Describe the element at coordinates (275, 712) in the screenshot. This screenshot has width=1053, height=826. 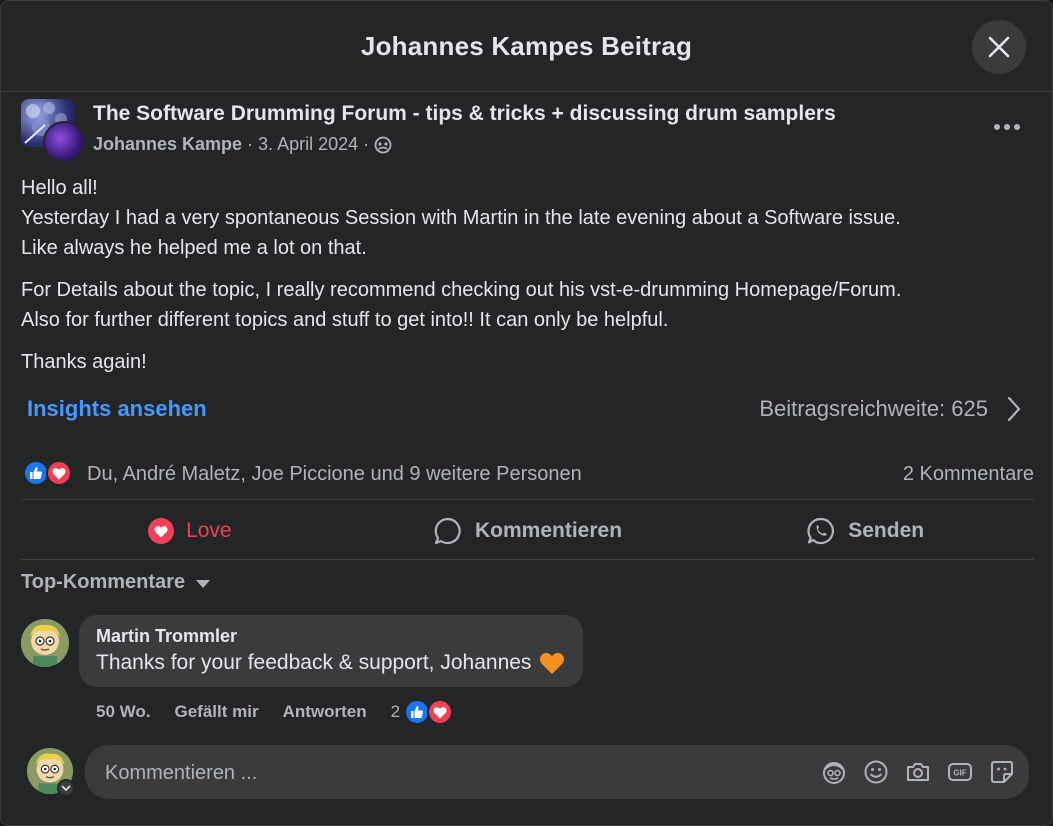
I see `comment-meta: 50 Wo. Gefällt mir Antworten 2` at that location.